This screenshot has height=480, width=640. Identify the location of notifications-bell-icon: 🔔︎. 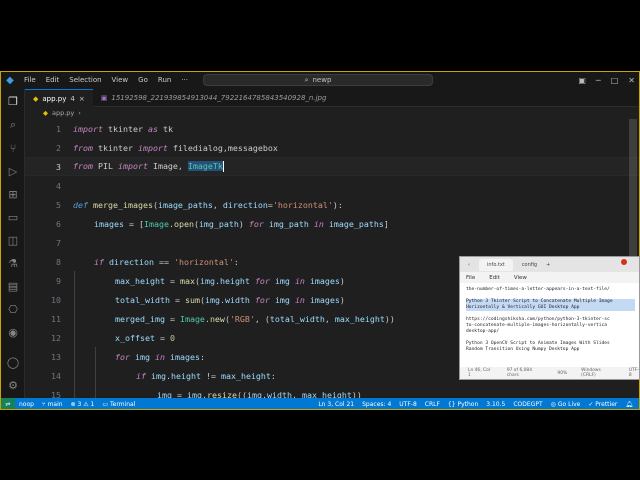
(629, 404).